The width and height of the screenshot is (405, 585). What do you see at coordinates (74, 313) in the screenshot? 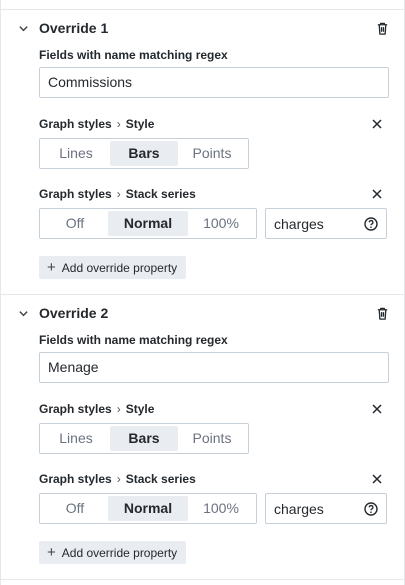
I see `override-title: Override 2` at bounding box center [74, 313].